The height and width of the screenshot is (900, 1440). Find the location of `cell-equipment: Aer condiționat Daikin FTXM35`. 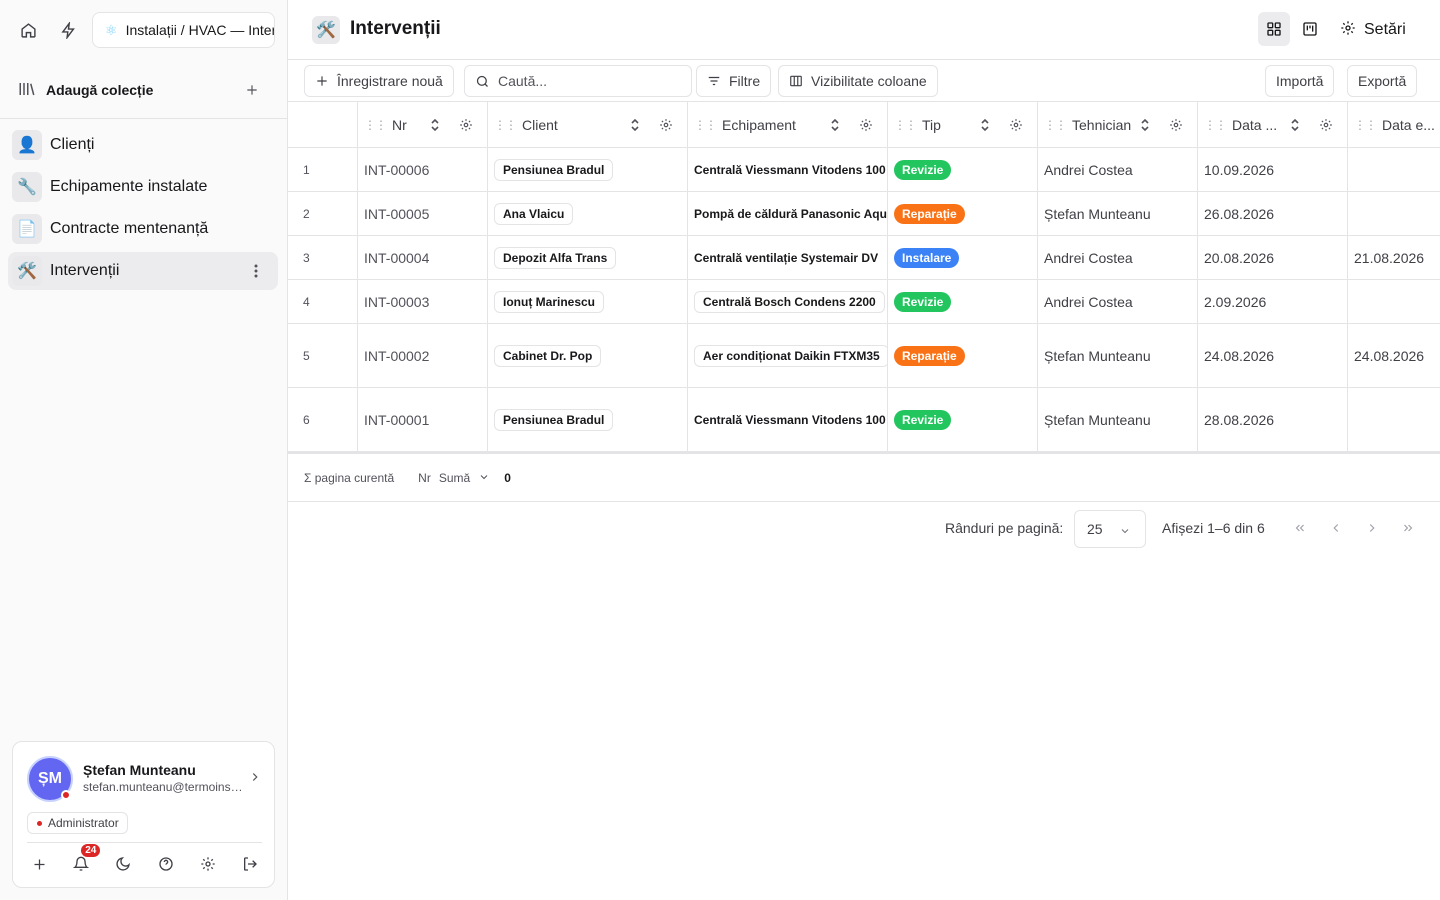

cell-equipment: Aer condiționat Daikin FTXM35 is located at coordinates (788, 355).